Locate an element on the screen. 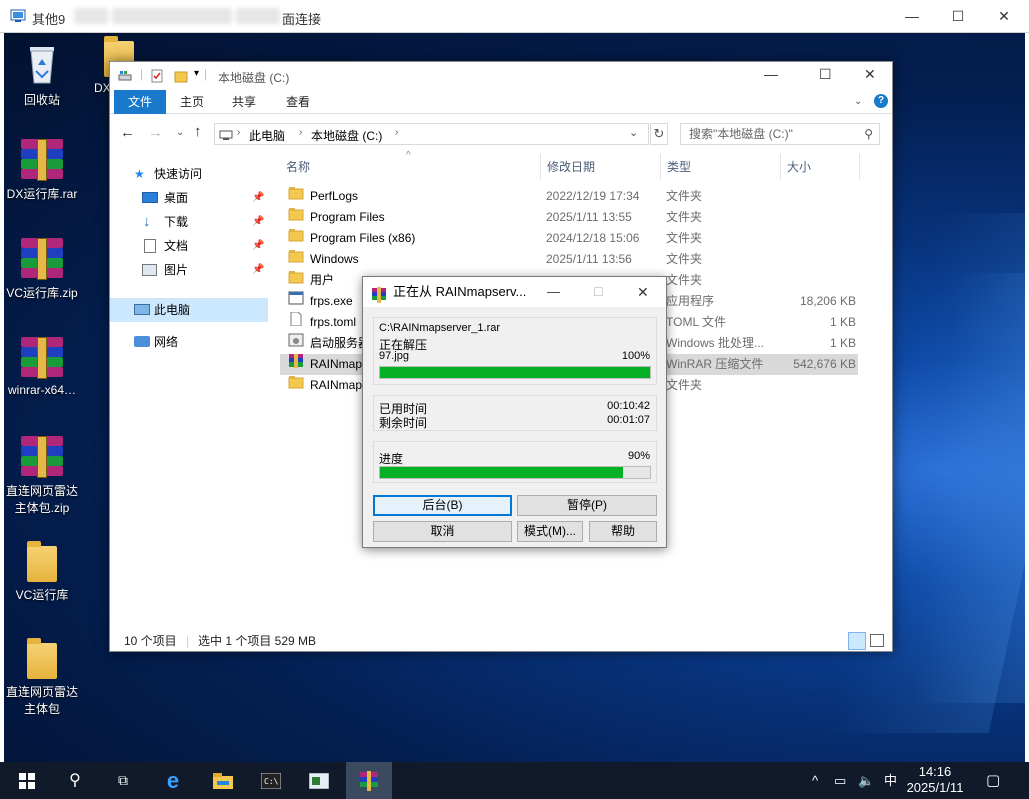 This screenshot has width=1029, height=799. qat-dropdown-icon: ▾ is located at coordinates (196, 73).